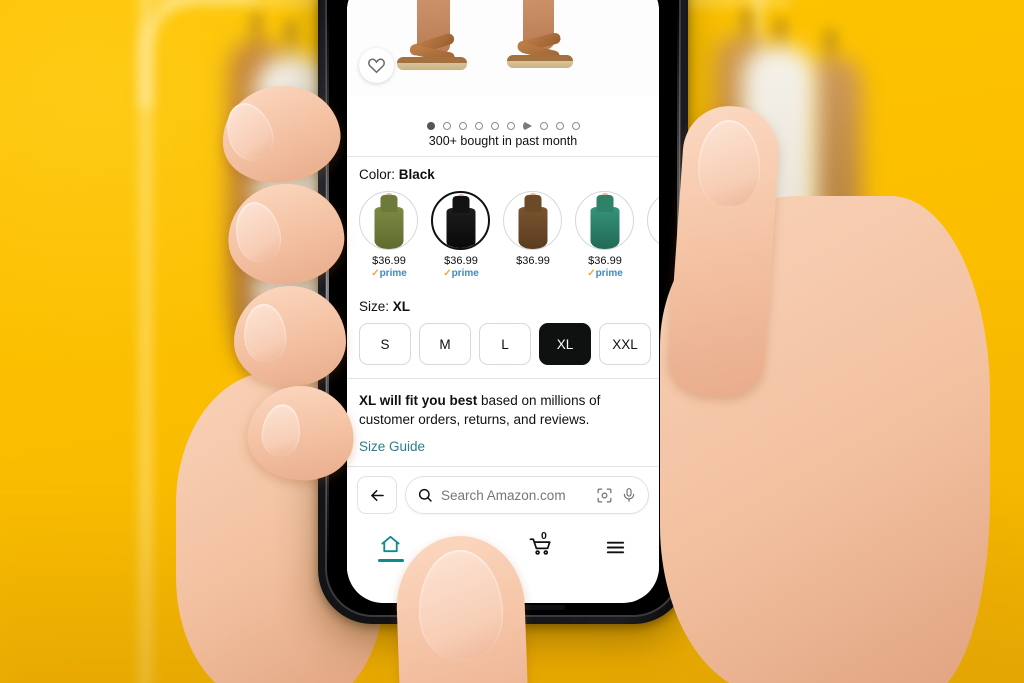 The image size is (1024, 683). I want to click on nav-item-rufus-ai, so click(465, 547).